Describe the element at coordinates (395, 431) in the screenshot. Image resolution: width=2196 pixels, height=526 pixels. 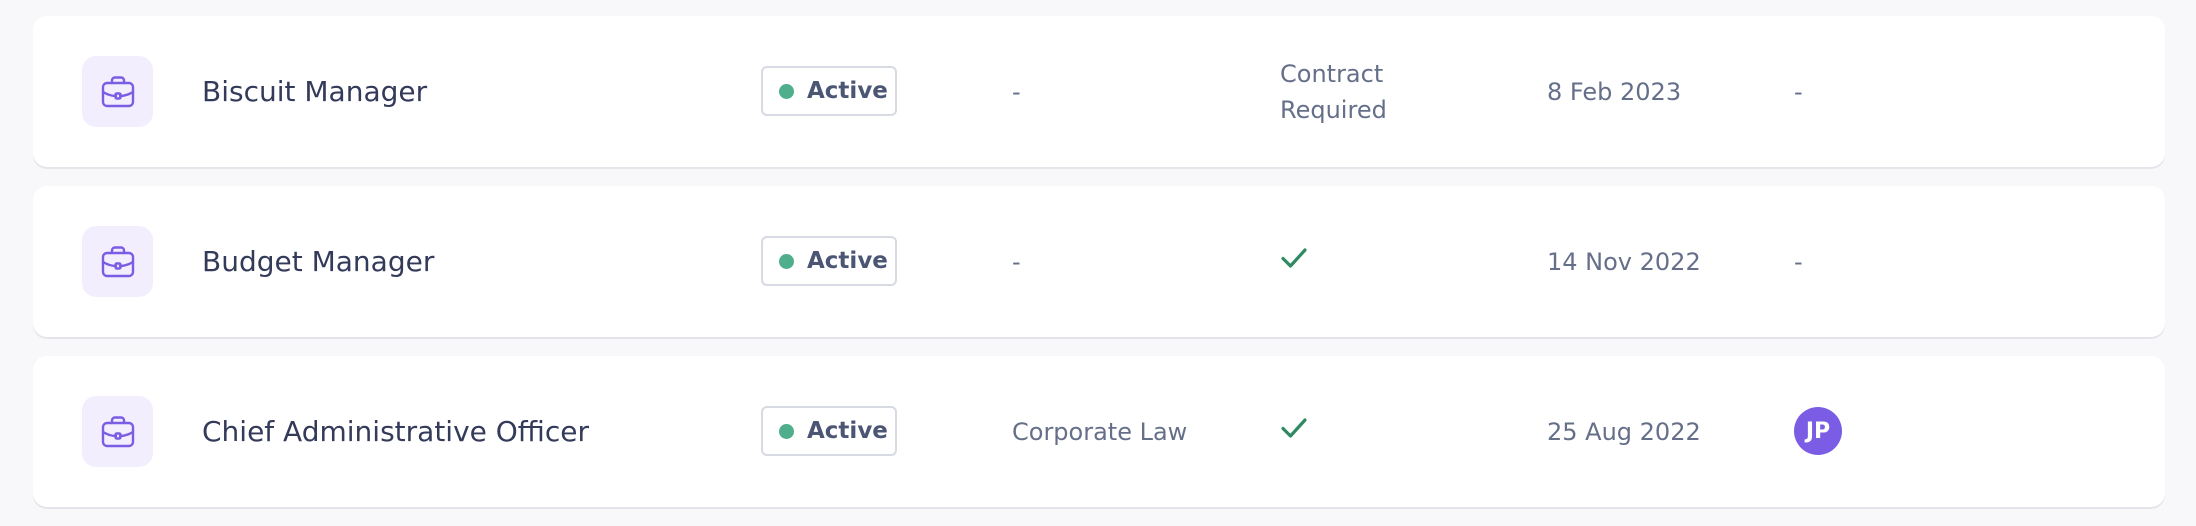
I see `role-title: Chief Administrative Officer` at that location.